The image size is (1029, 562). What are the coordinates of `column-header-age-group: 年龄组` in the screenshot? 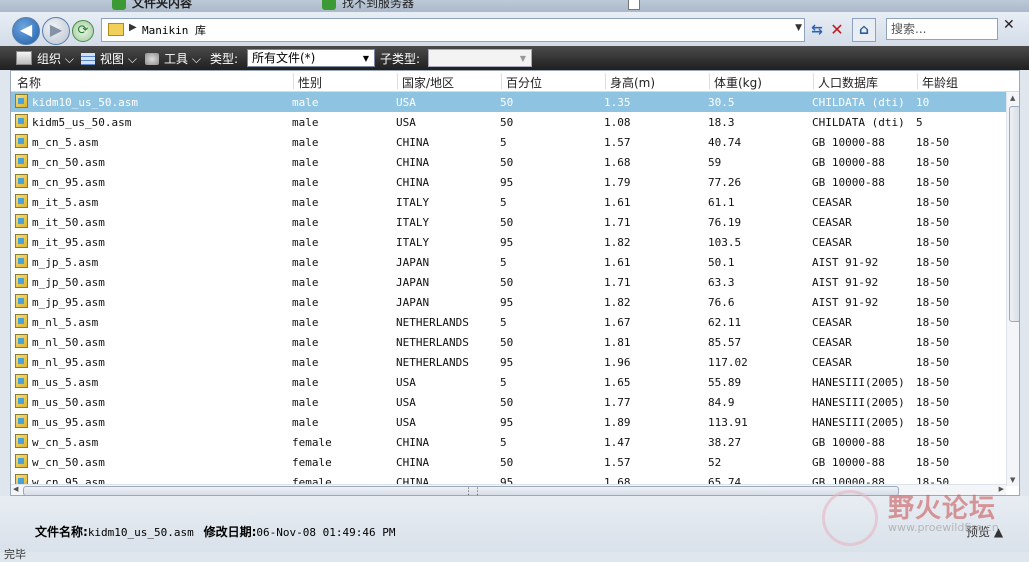 It's located at (940, 82).